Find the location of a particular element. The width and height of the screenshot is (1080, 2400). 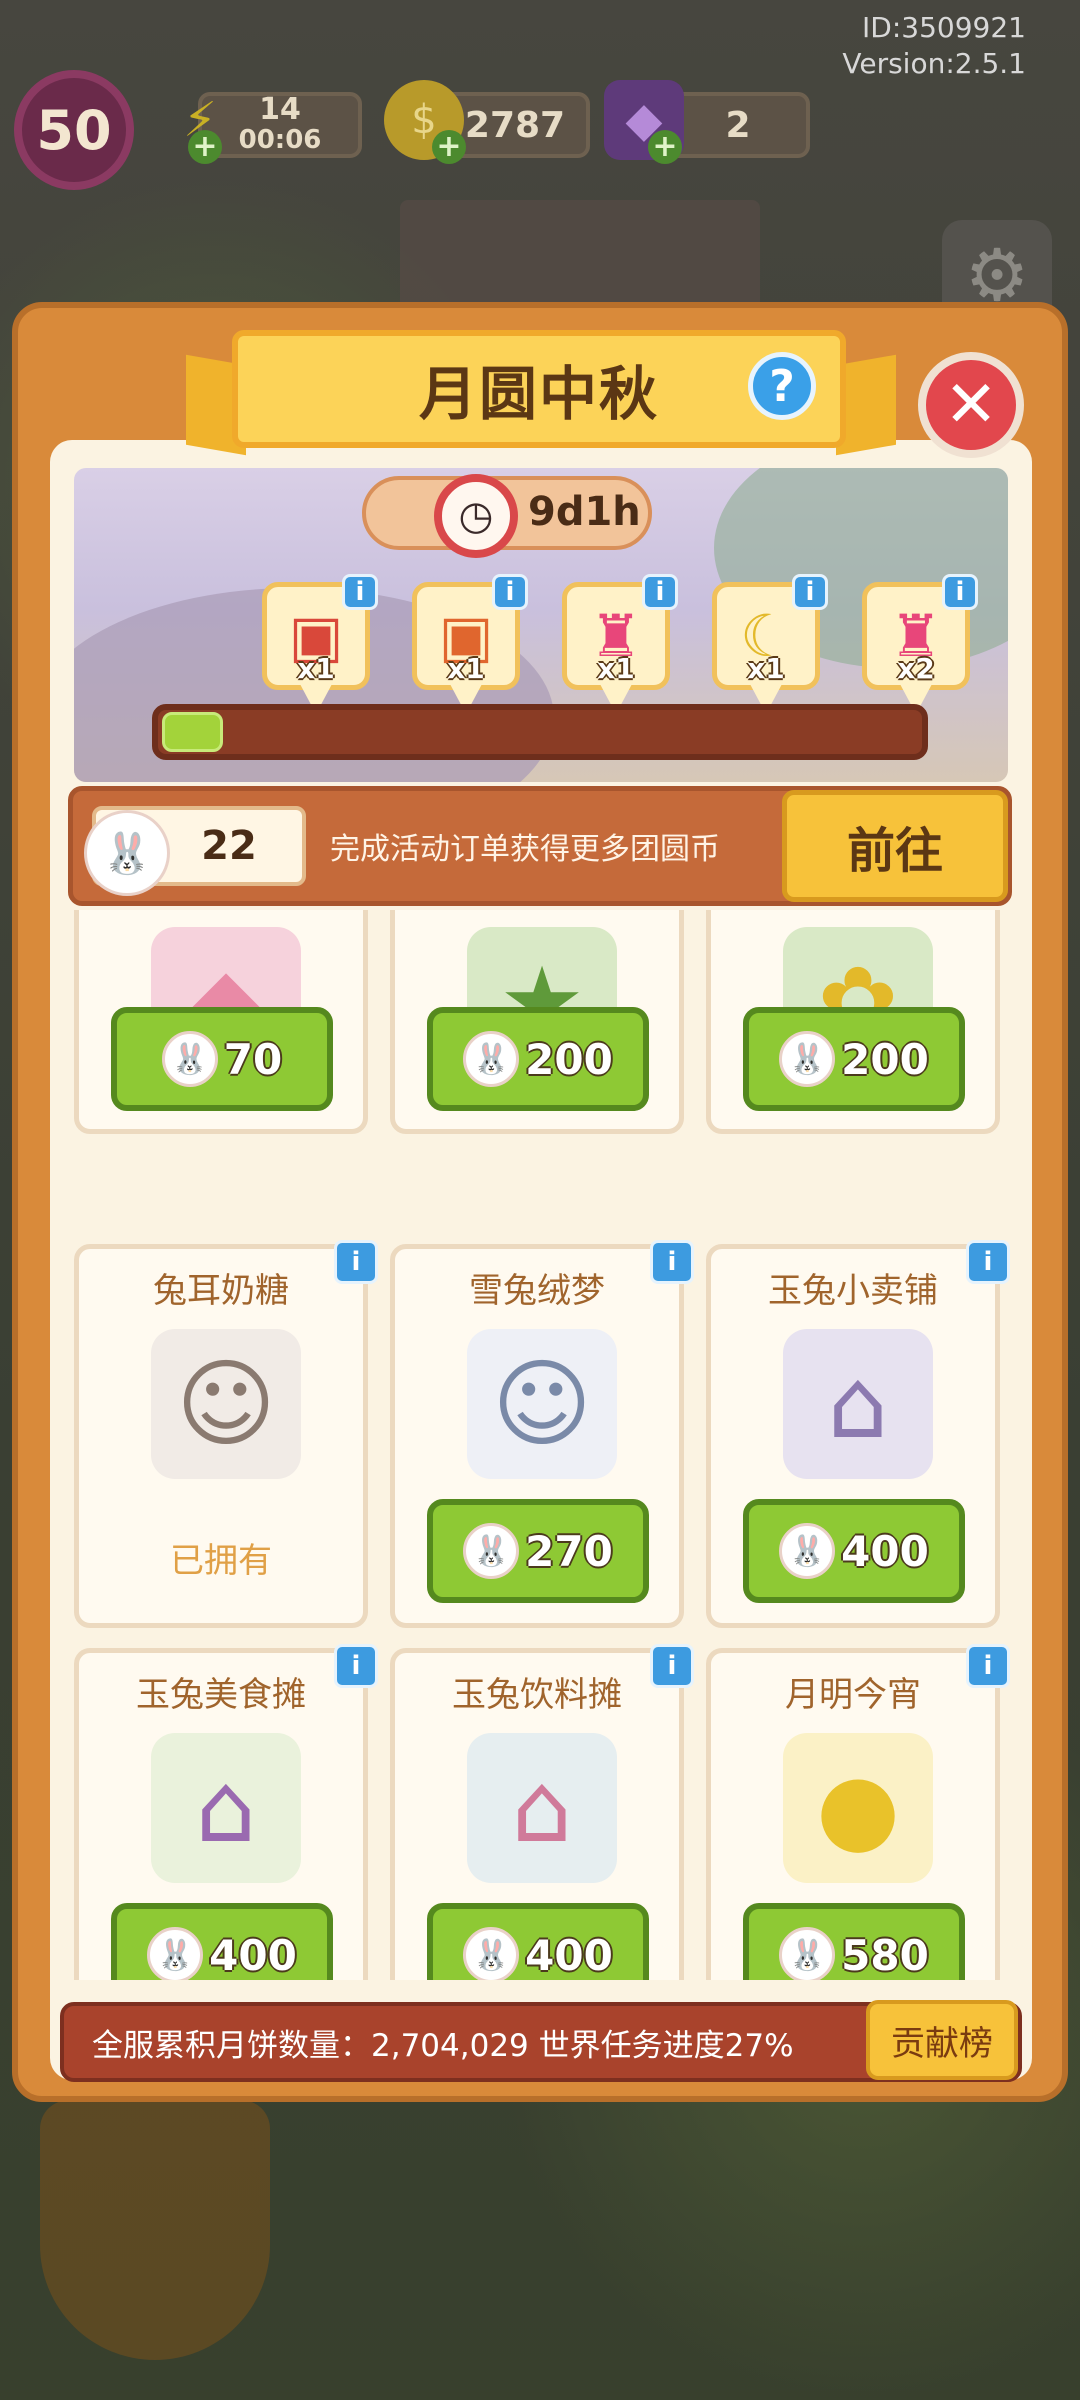

drink-stall-icon: ⌂ is located at coordinates (542, 1808).